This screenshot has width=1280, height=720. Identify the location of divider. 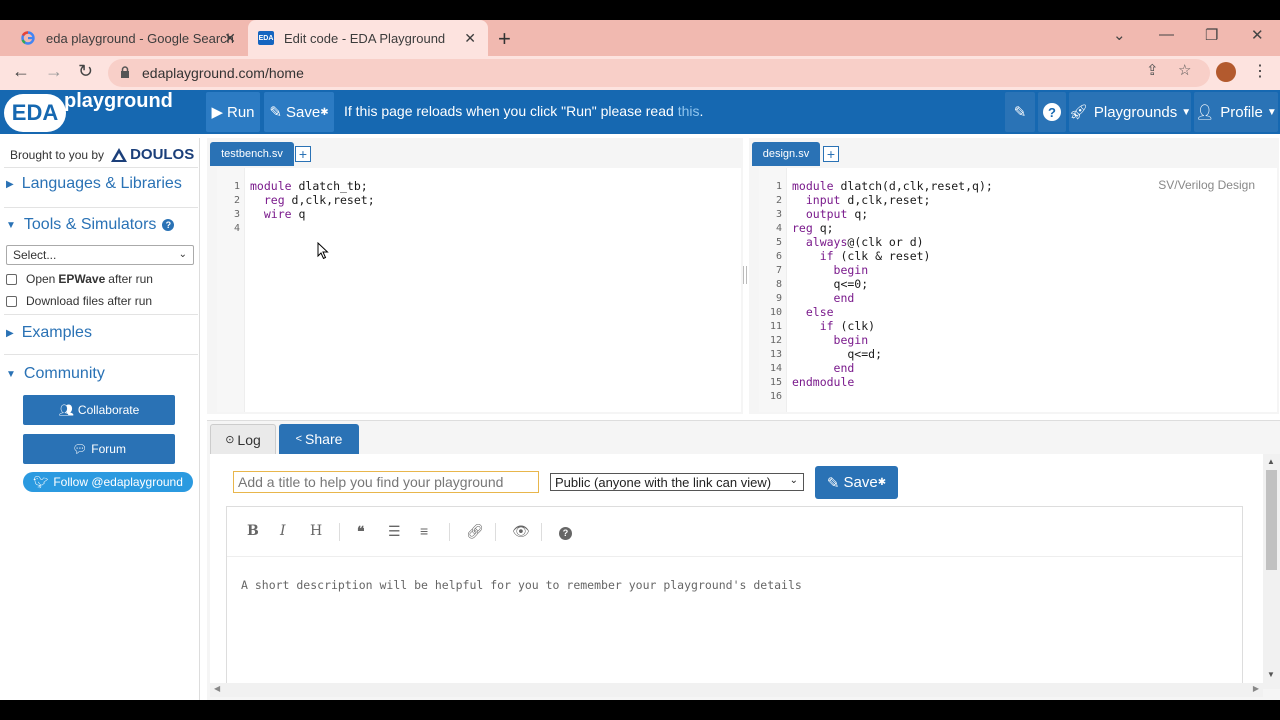
(101, 167).